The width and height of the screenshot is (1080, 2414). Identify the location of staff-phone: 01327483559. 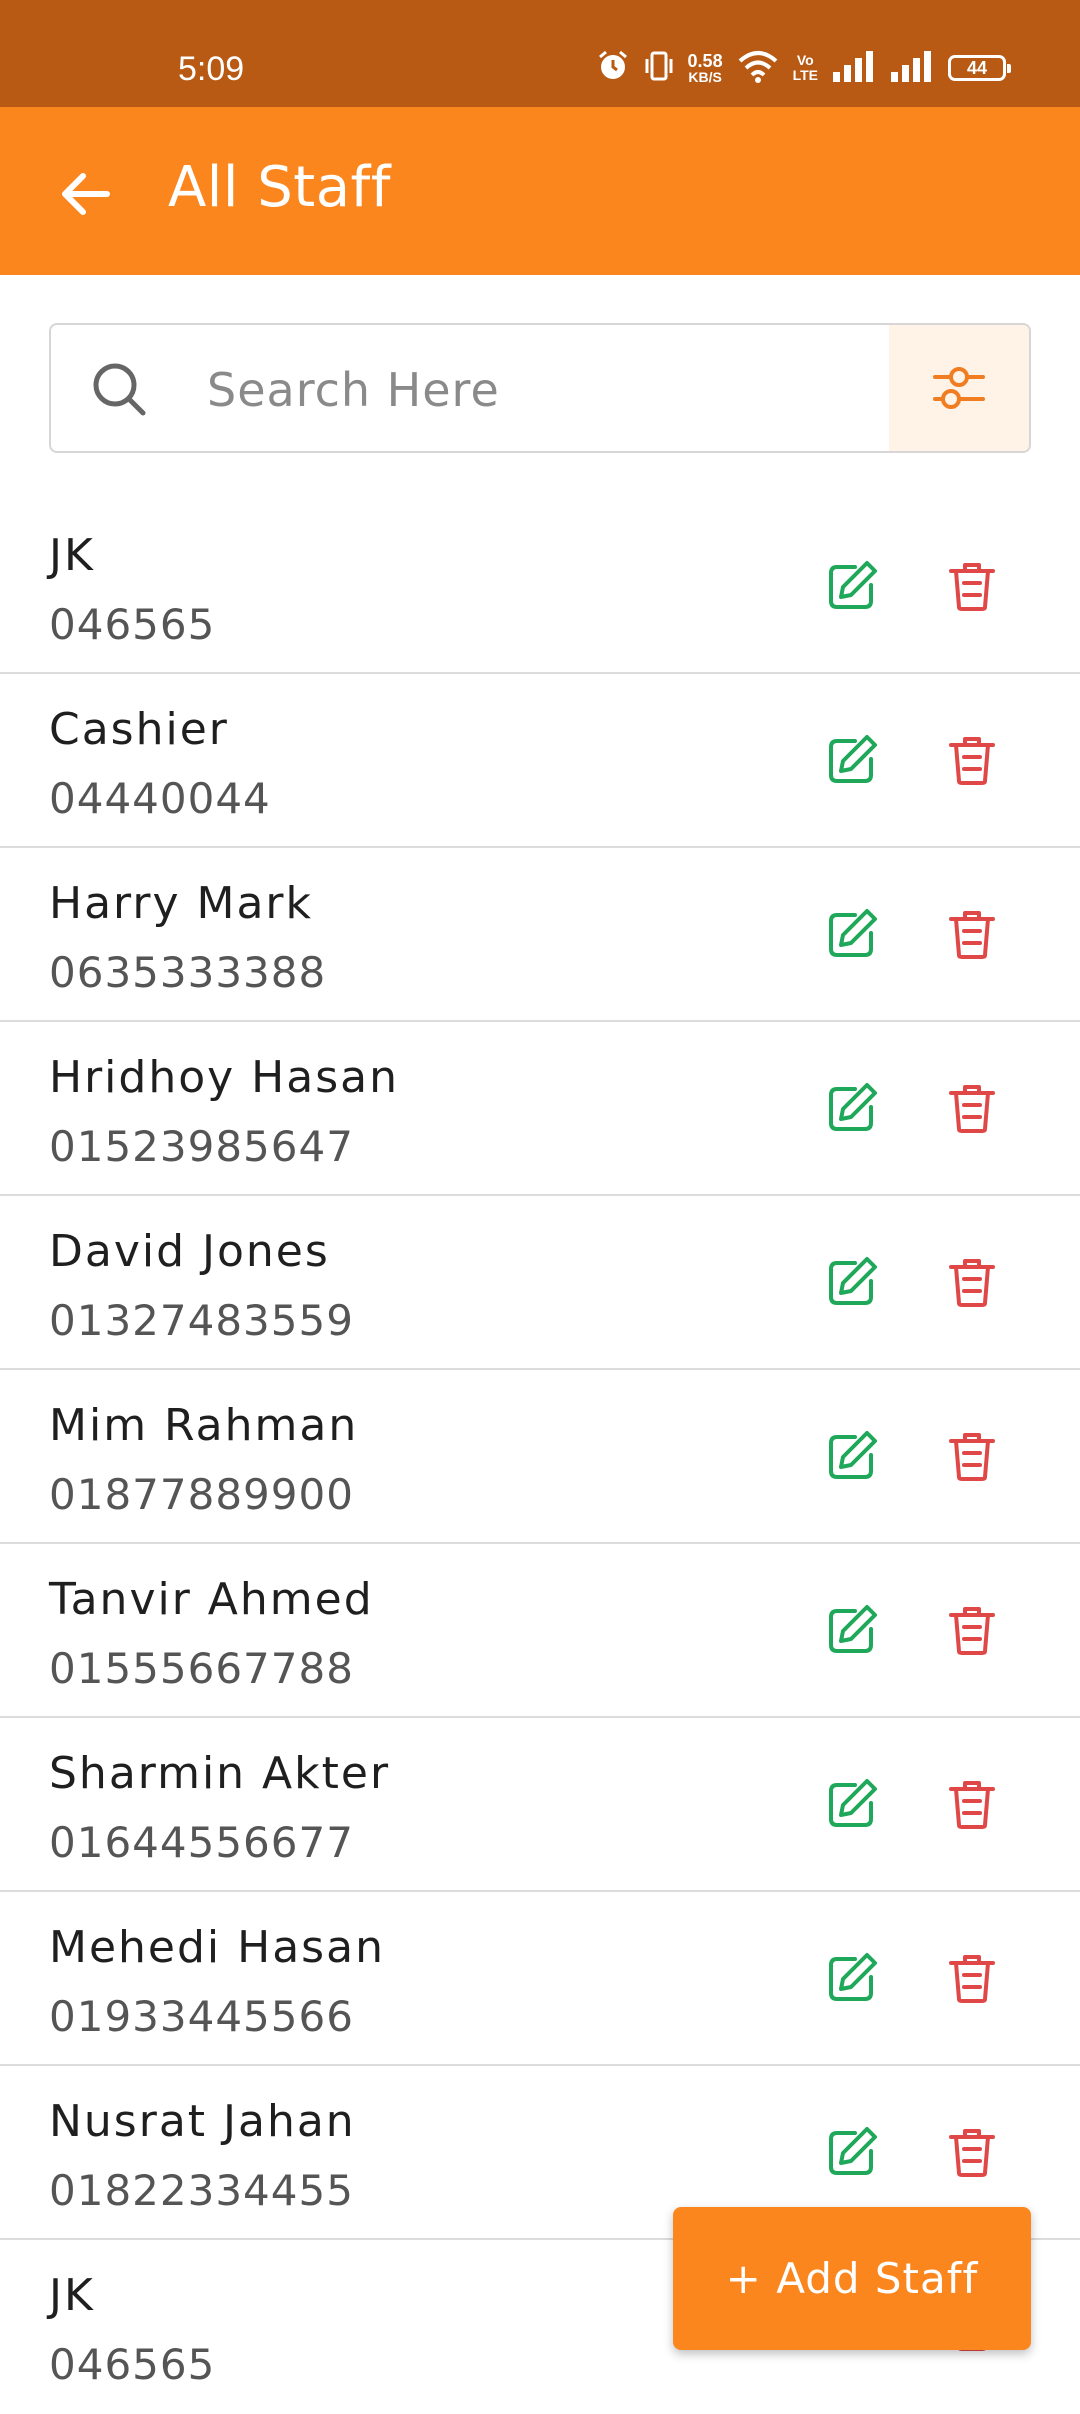
(201, 1320).